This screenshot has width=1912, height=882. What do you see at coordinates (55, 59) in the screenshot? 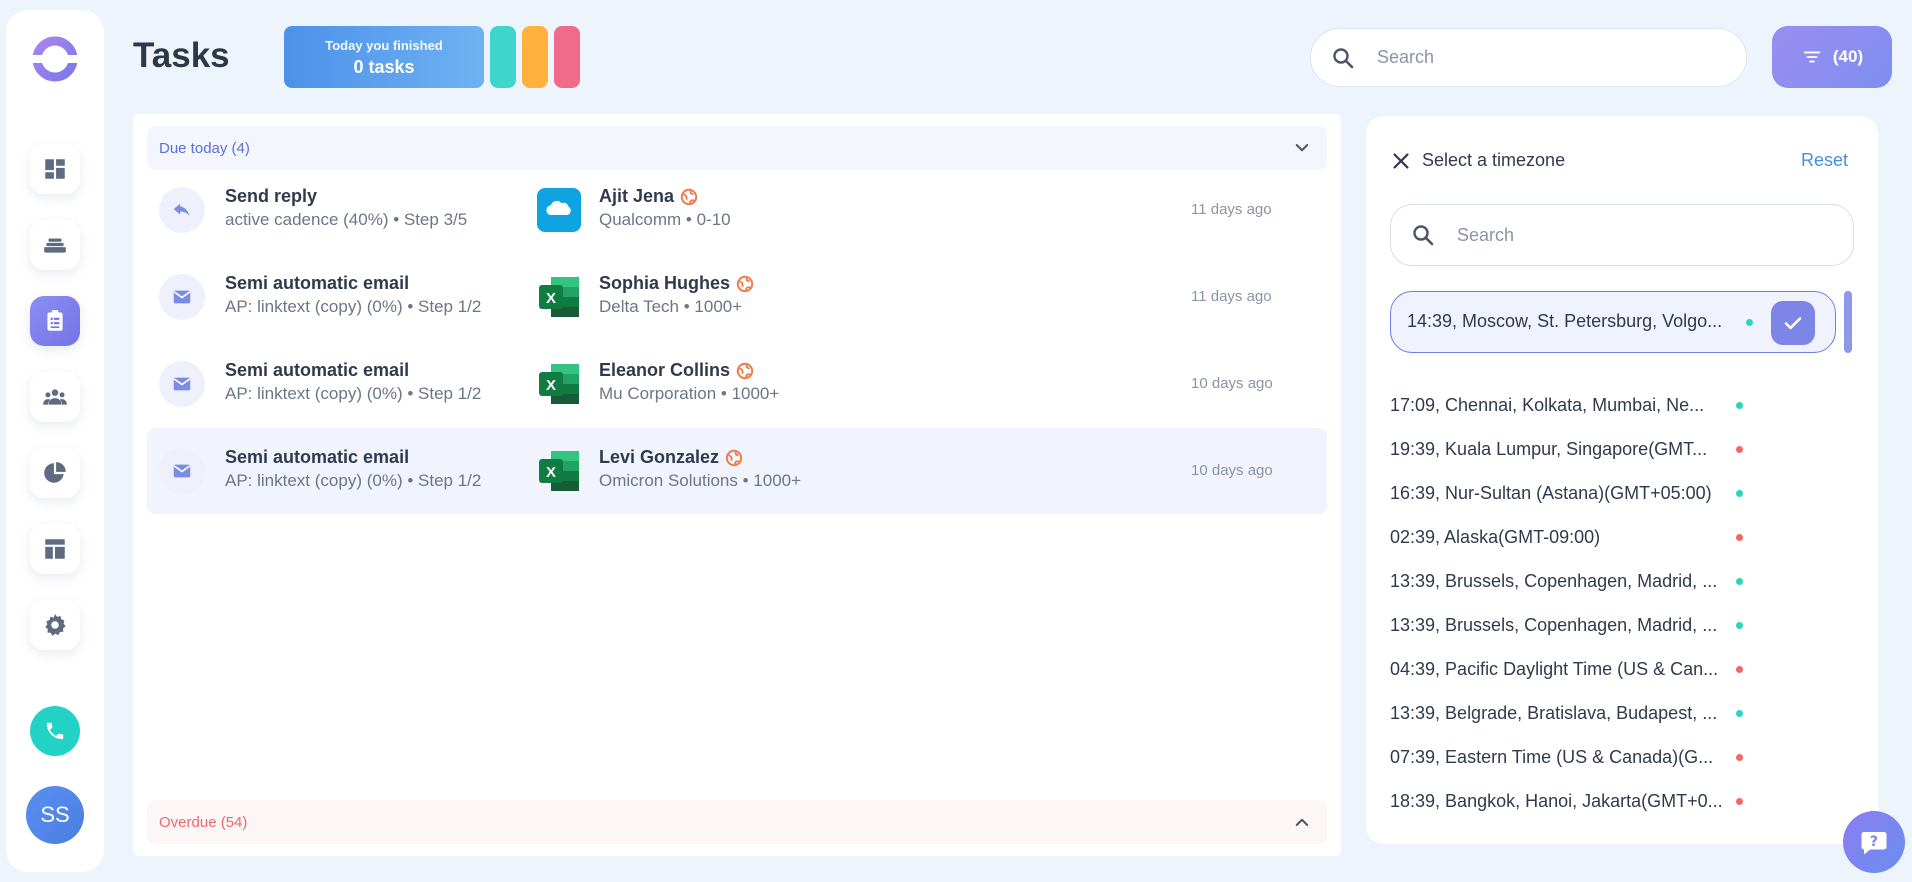
I see `app-logo-icon` at bounding box center [55, 59].